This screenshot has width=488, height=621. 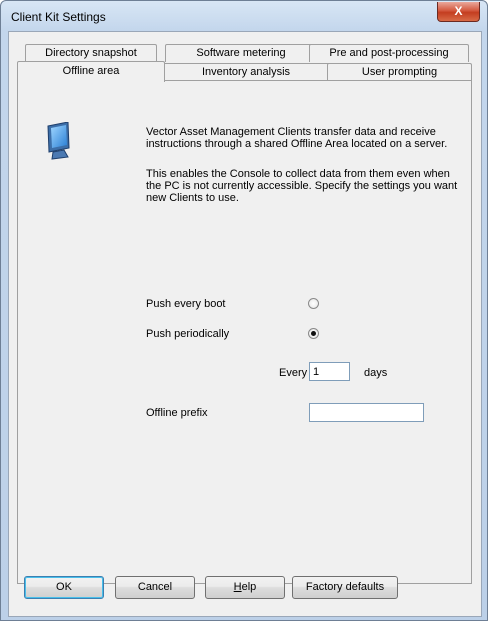 What do you see at coordinates (244, 16) in the screenshot?
I see `title-bar: Client Kit Settings X` at bounding box center [244, 16].